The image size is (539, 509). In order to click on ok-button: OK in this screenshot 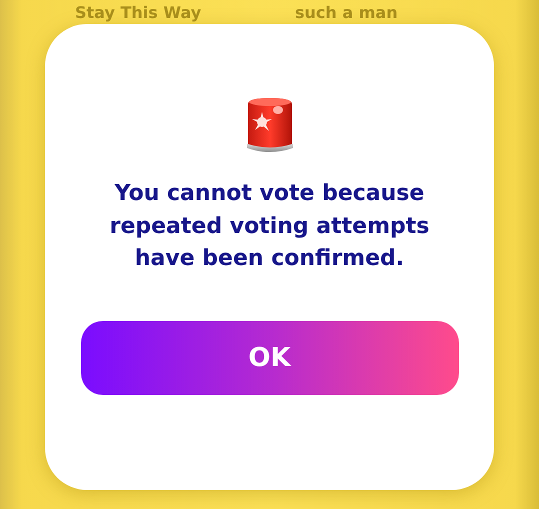, I will do `click(269, 357)`.